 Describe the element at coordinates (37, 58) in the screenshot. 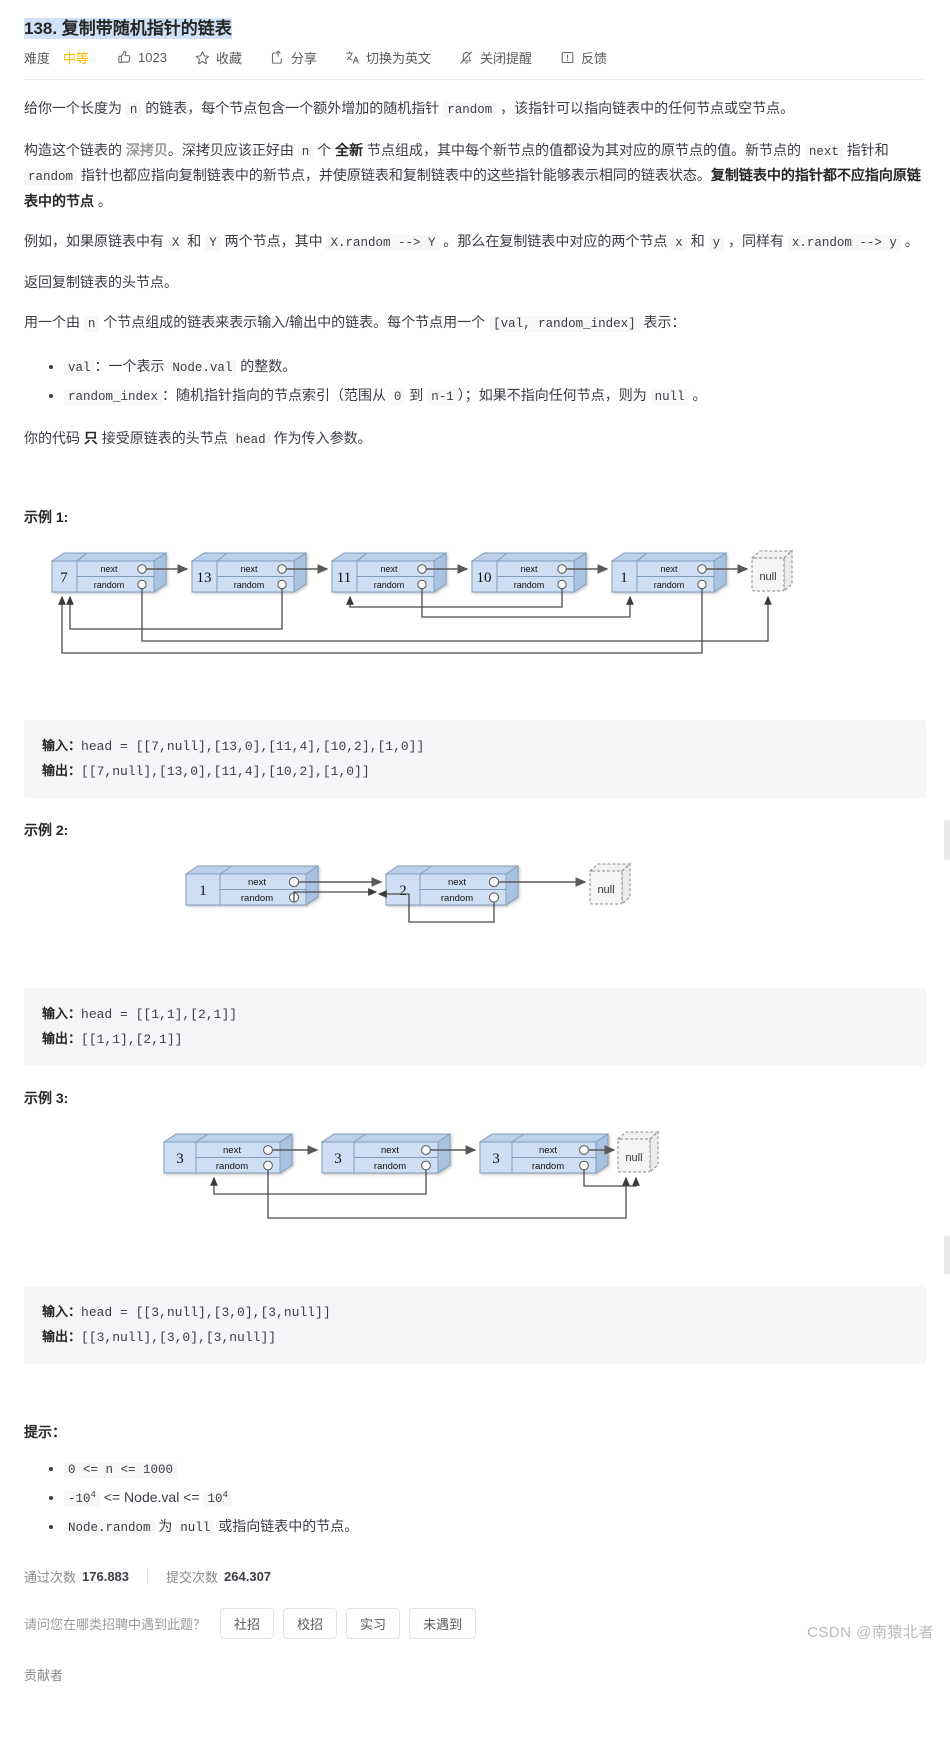

I see `difficulty-label: 难度` at that location.